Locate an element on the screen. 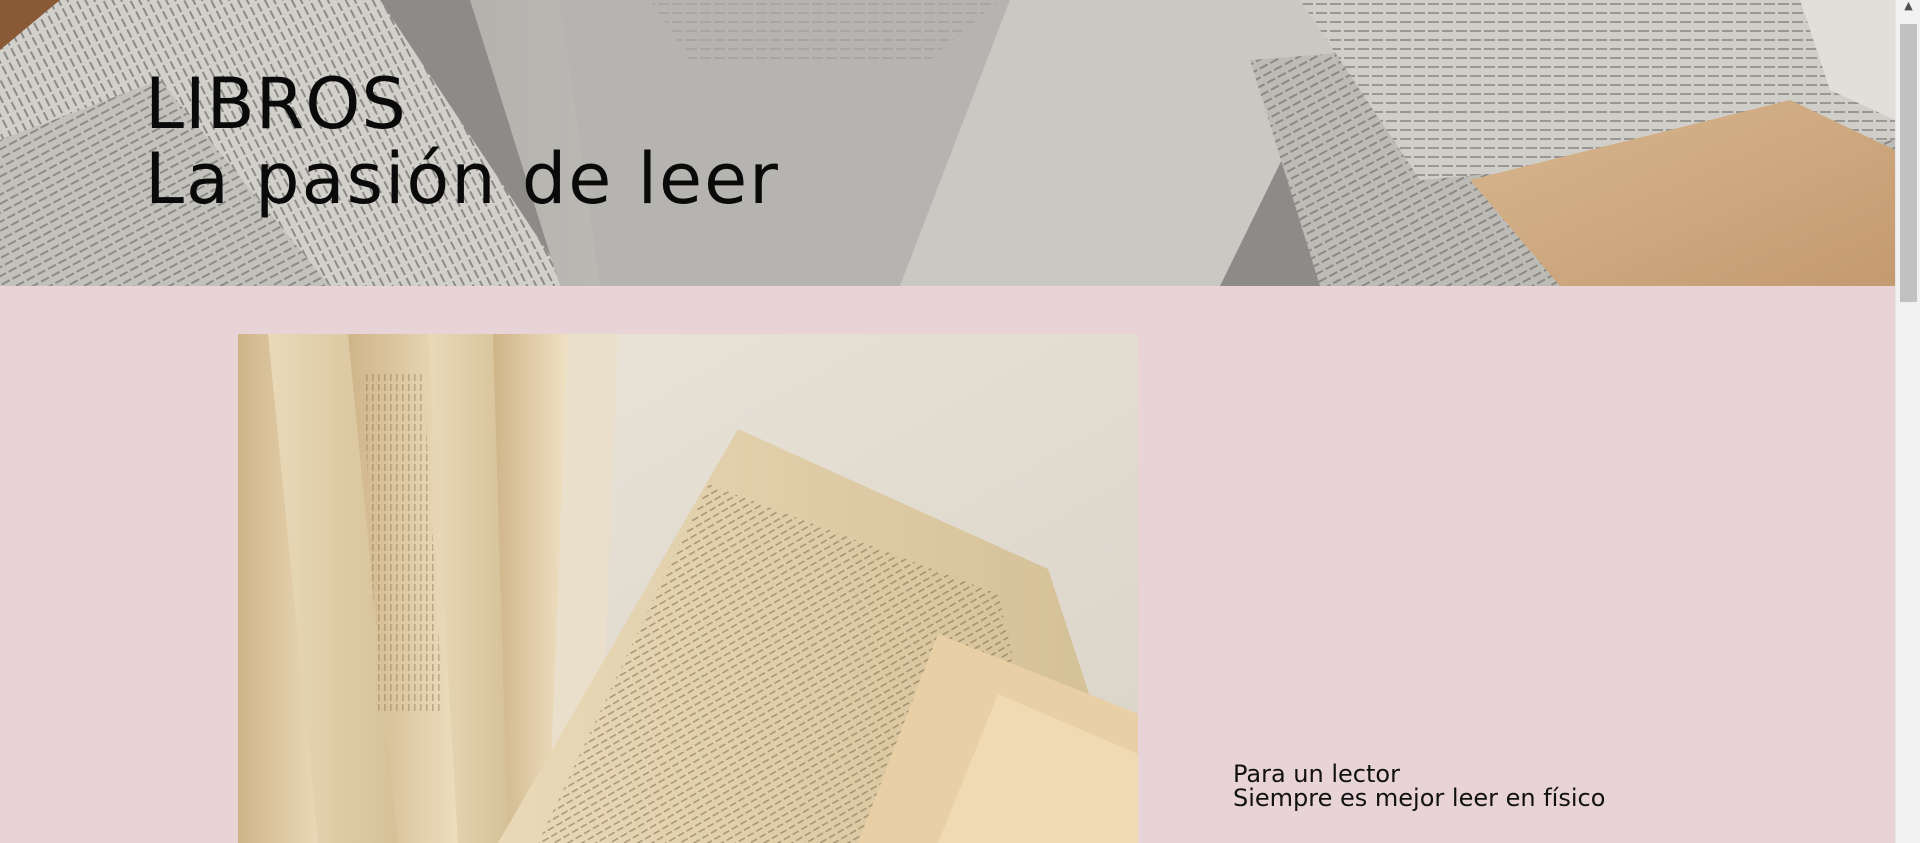 The width and height of the screenshot is (1920, 843). site-subtitle: La pasión de leer is located at coordinates (462, 179).